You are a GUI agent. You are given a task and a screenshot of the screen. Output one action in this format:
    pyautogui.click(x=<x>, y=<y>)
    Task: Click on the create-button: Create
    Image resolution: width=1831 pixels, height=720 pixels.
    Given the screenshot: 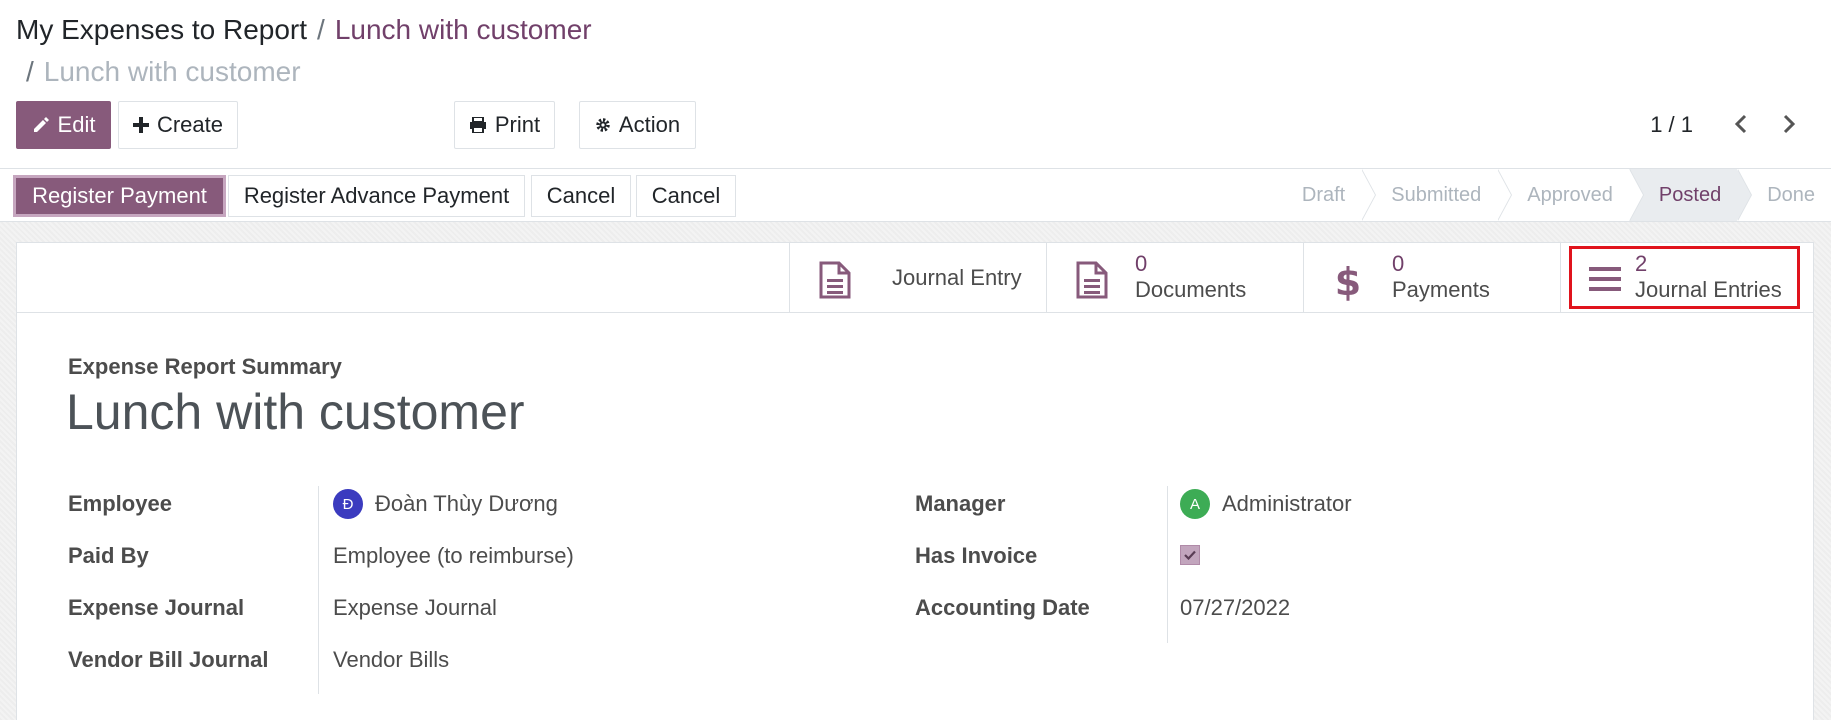 What is the action you would take?
    pyautogui.click(x=178, y=125)
    